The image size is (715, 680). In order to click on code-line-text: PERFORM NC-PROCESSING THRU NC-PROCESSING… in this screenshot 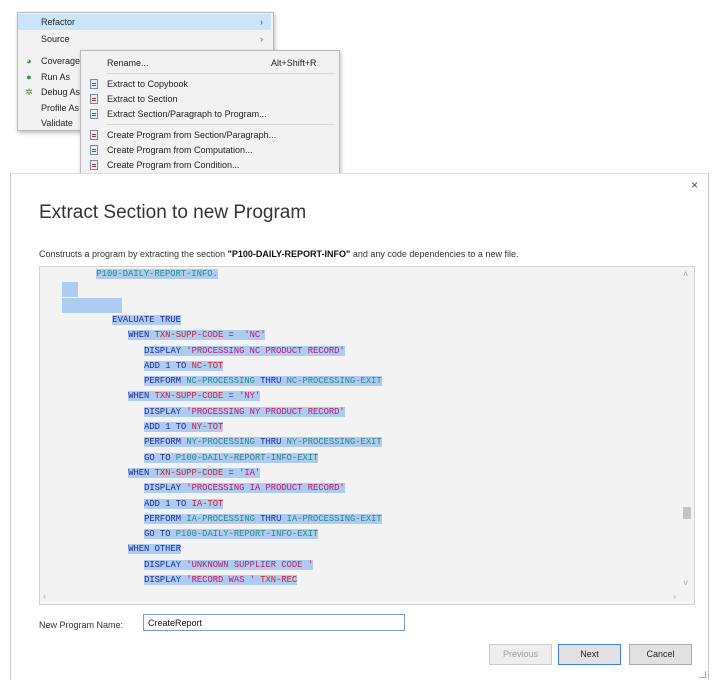, I will do `click(263, 381)`.